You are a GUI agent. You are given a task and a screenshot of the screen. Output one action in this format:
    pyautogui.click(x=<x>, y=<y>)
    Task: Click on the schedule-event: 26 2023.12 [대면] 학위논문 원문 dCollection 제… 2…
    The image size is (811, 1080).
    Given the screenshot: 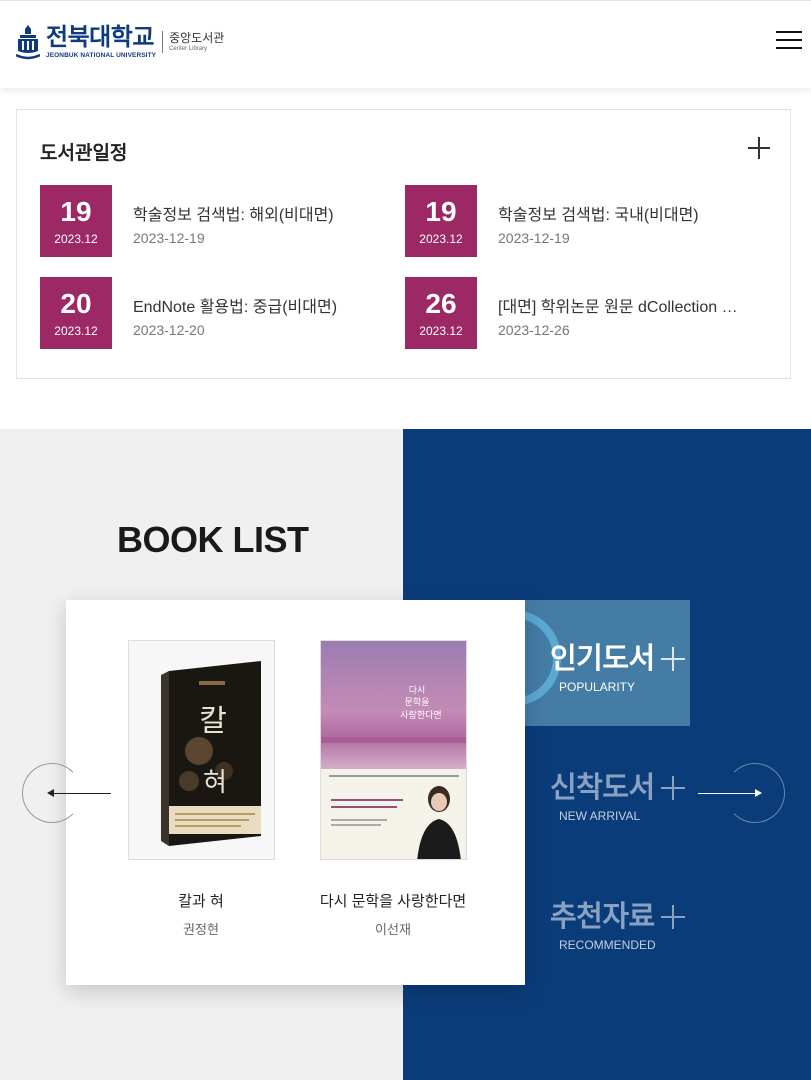 What is the action you would take?
    pyautogui.click(x=585, y=313)
    